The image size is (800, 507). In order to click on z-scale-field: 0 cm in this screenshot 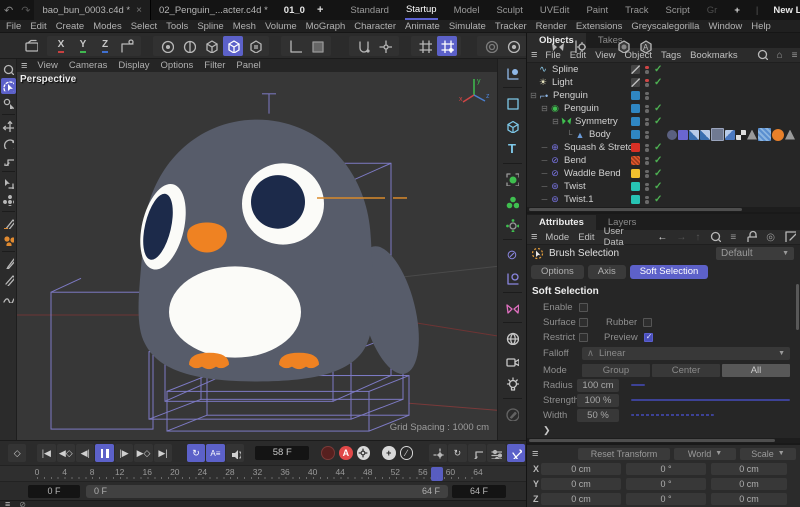, I will do `click(749, 498)`.